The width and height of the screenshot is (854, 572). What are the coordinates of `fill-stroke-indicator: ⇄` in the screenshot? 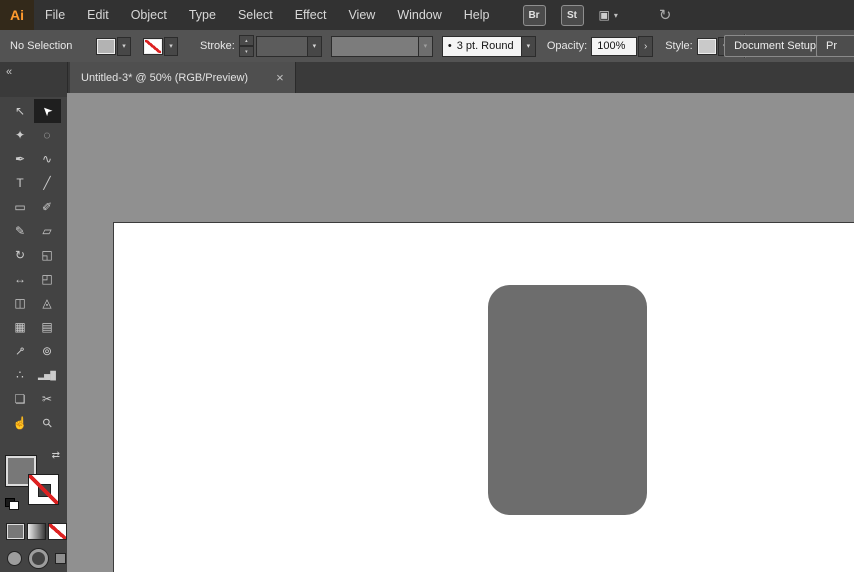 It's located at (33, 480).